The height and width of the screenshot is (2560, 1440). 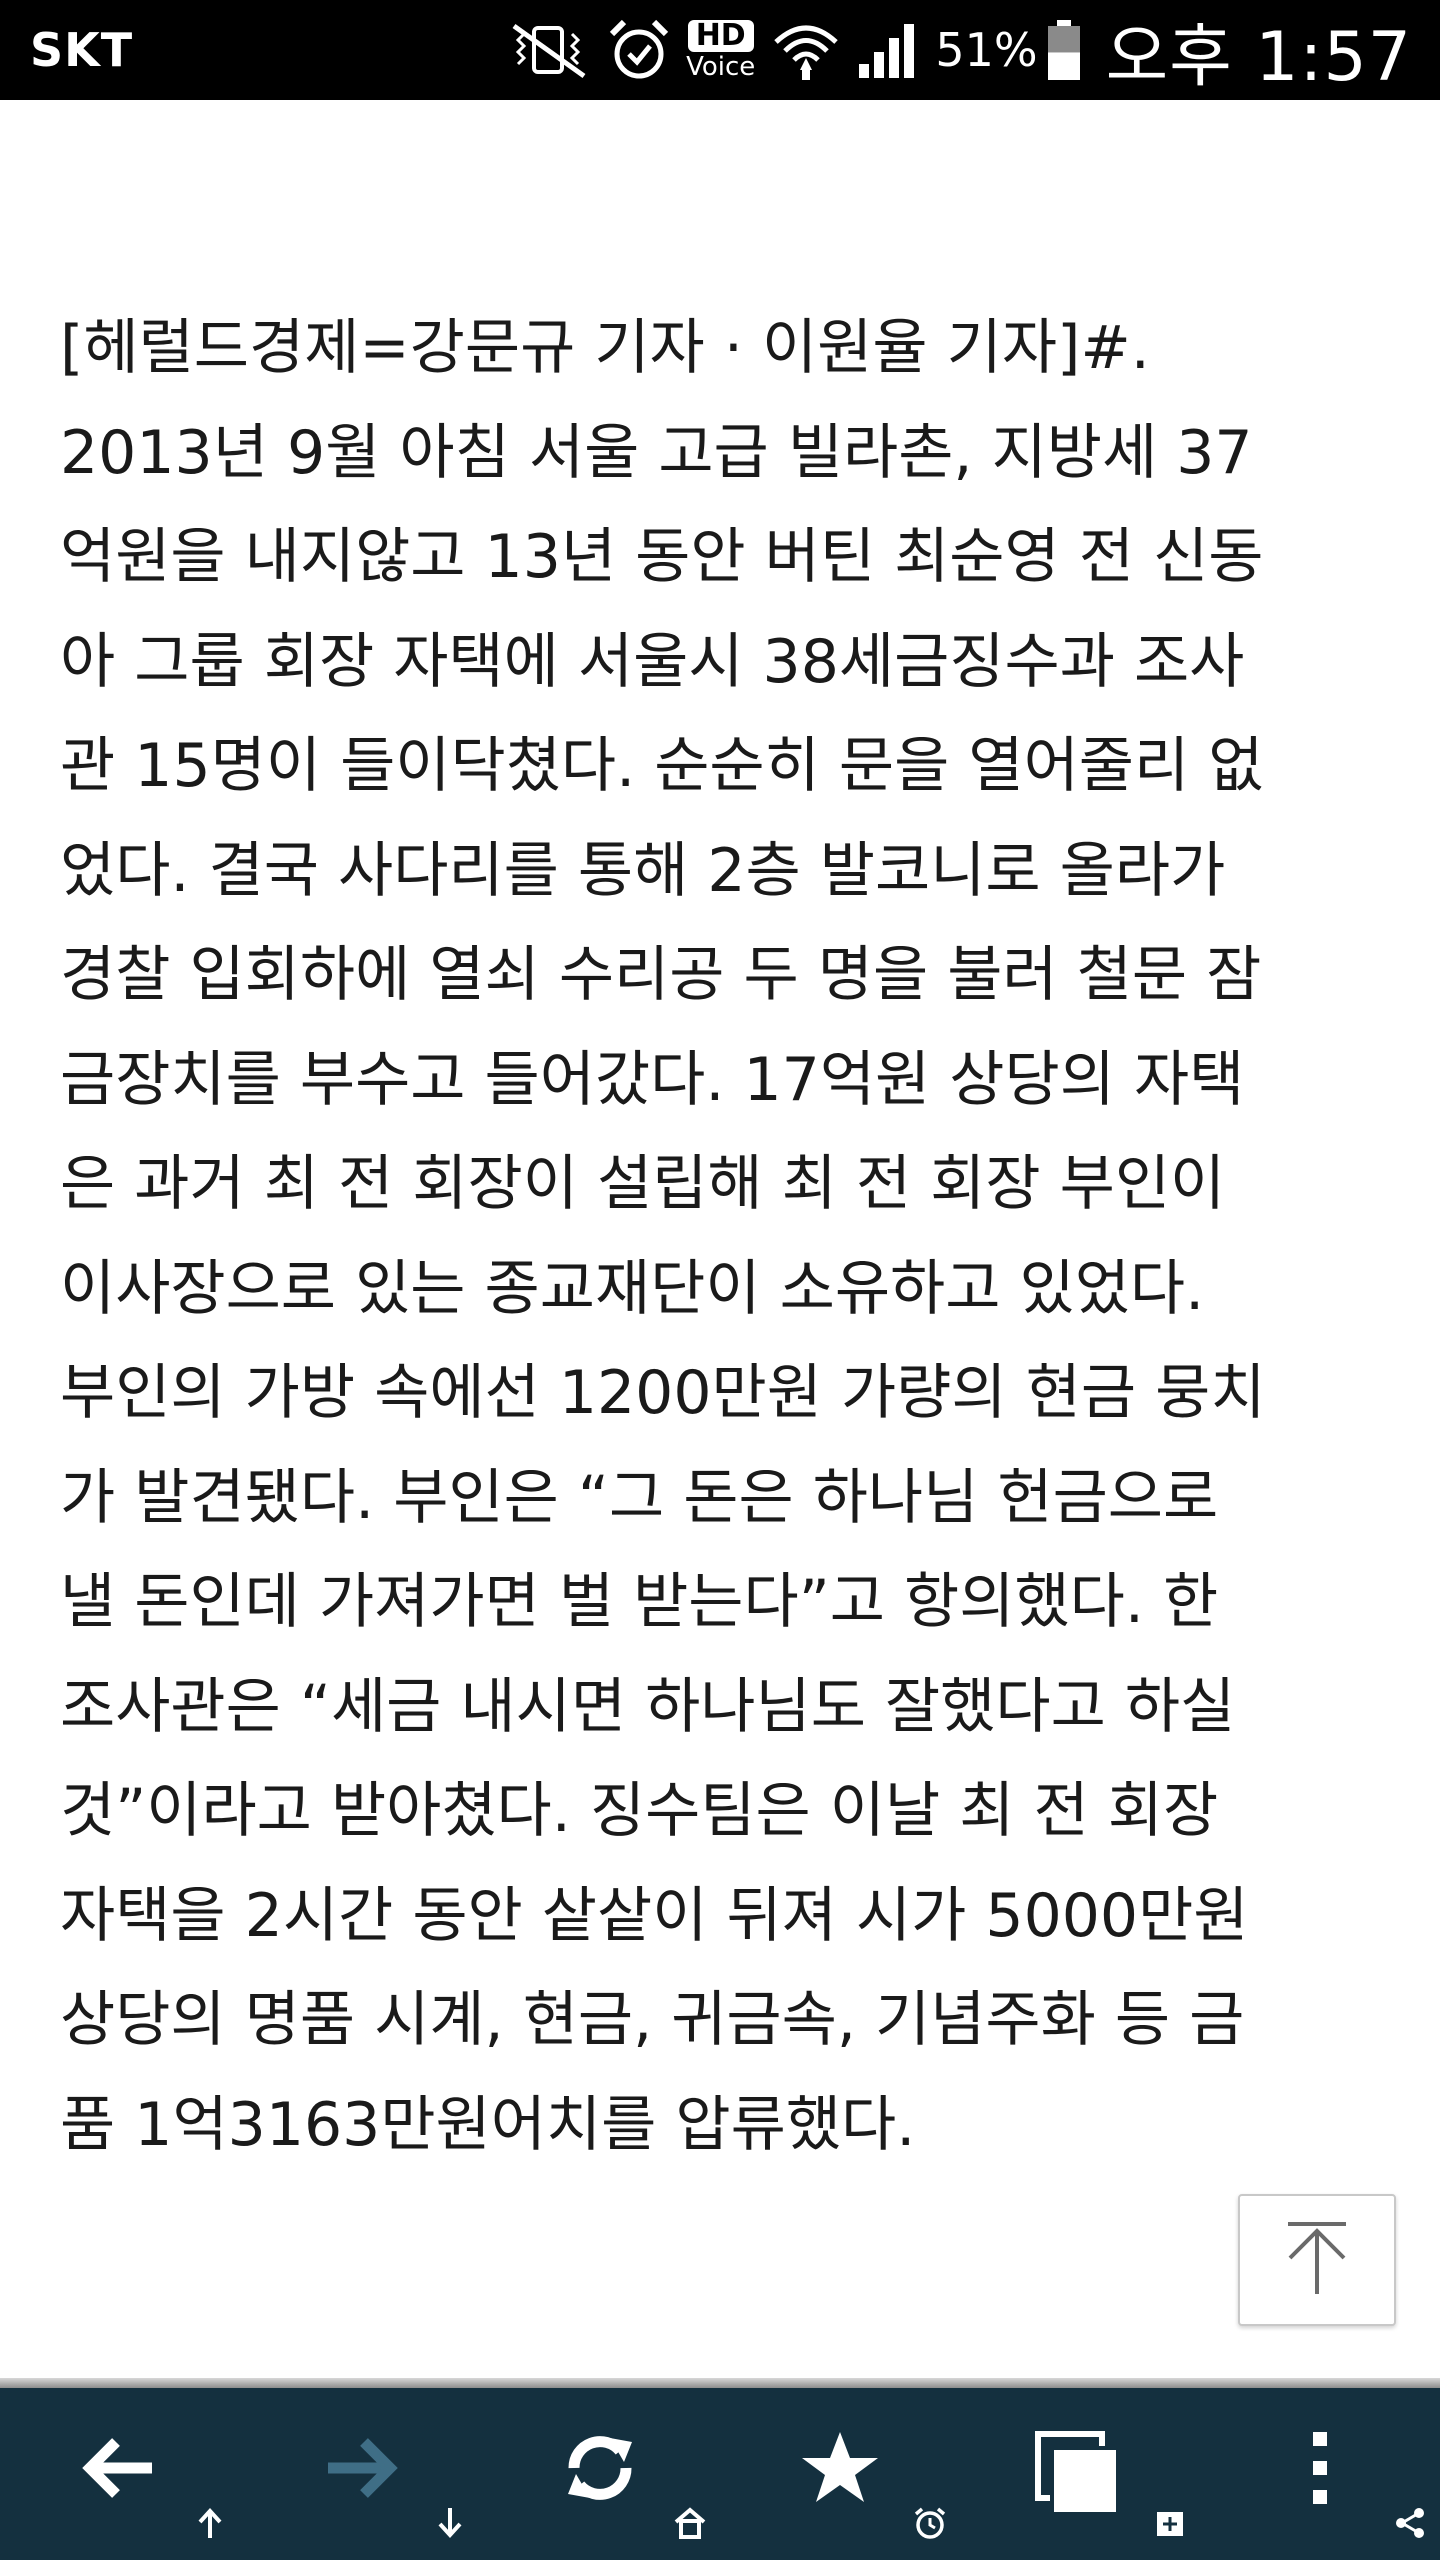 I want to click on signal-icon, so click(x=889, y=50).